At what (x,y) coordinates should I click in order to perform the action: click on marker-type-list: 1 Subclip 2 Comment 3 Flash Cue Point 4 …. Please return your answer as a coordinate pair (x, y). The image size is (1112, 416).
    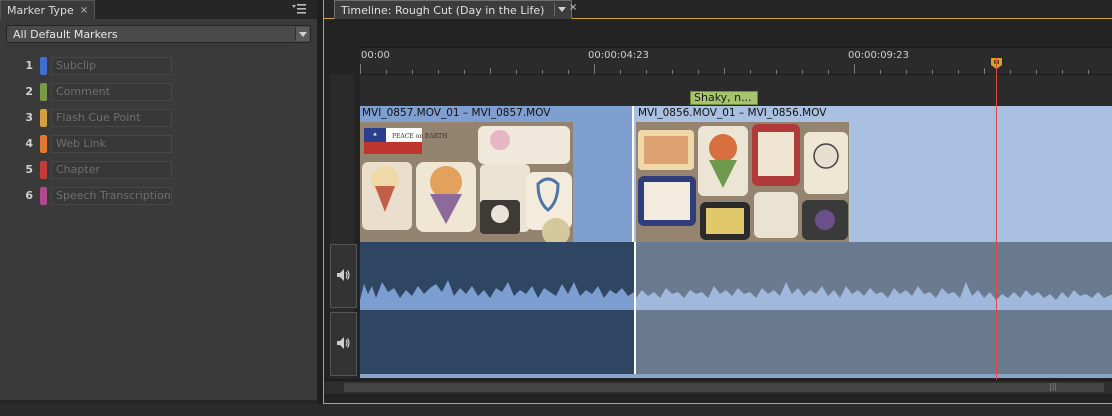
    Looking at the image, I should click on (159, 134).